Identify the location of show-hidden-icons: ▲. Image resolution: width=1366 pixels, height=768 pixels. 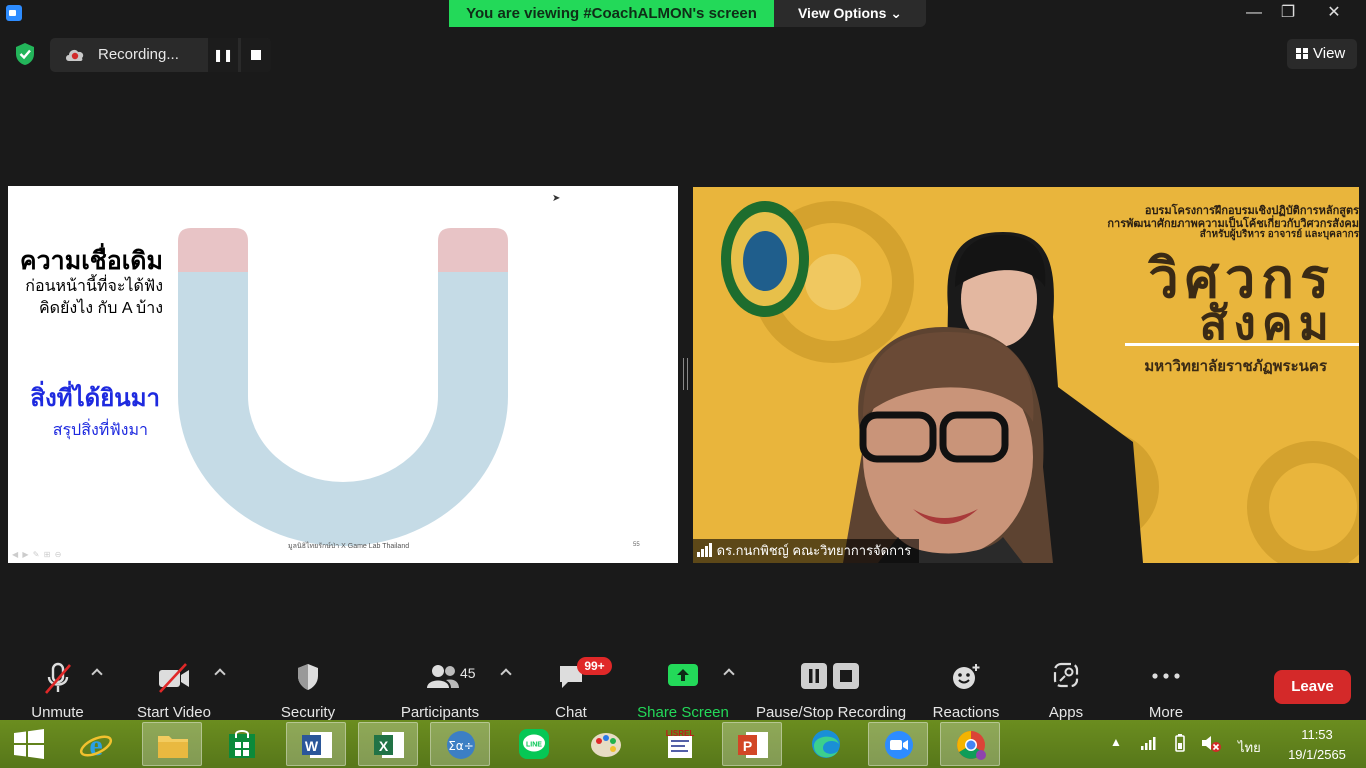
(1116, 742).